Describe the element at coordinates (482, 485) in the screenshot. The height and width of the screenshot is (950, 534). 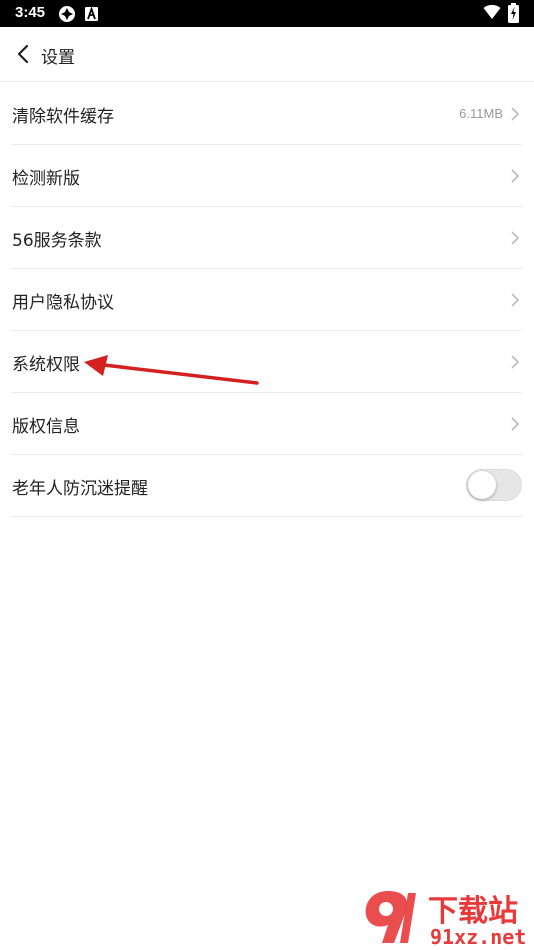
I see `toggle-knob` at that location.